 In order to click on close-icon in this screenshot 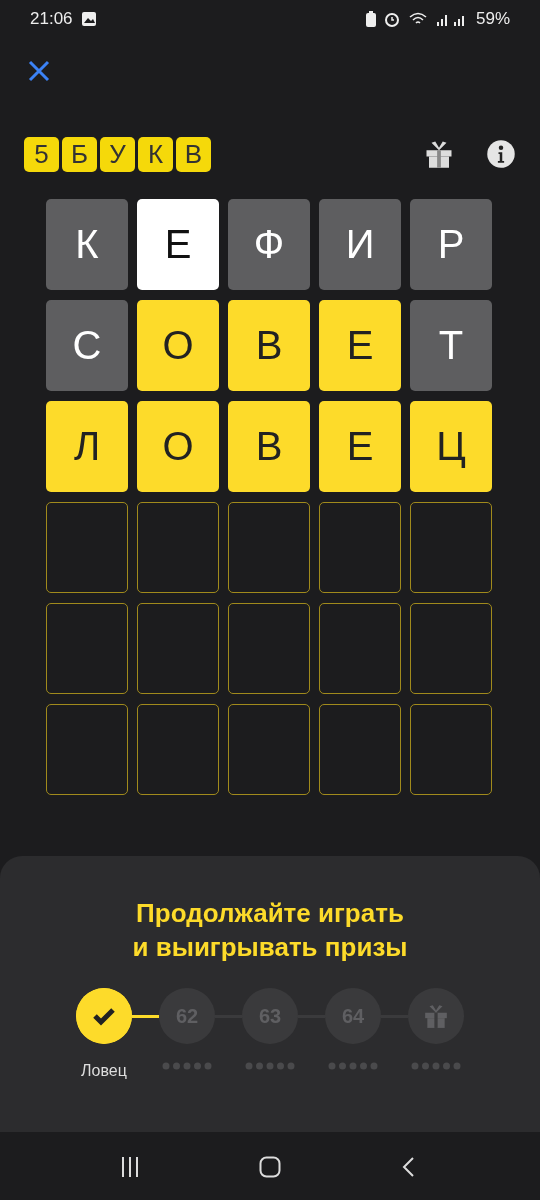, I will do `click(39, 71)`.